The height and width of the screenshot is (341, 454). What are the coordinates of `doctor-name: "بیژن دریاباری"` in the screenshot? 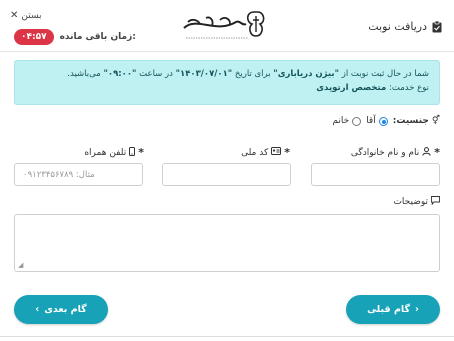 It's located at (306, 74).